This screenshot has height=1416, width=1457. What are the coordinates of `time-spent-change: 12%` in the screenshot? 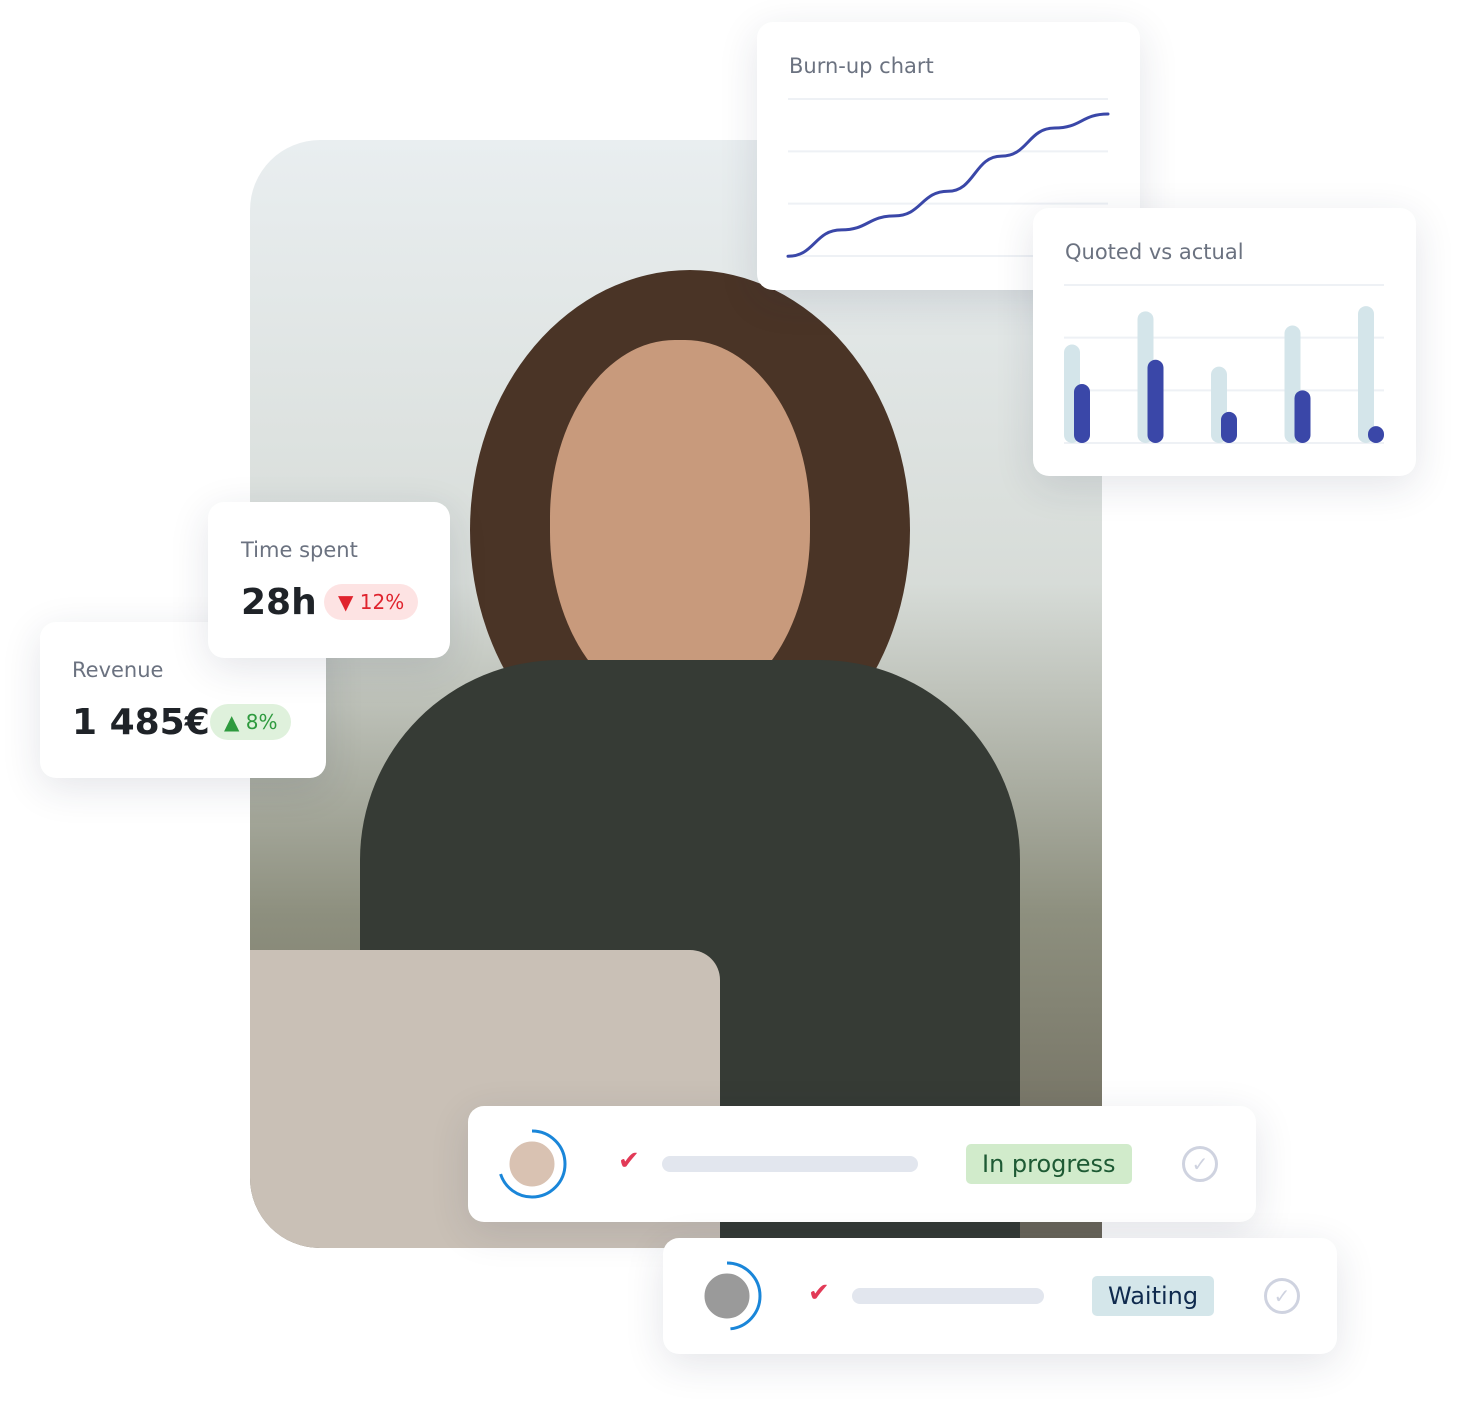 It's located at (382, 602).